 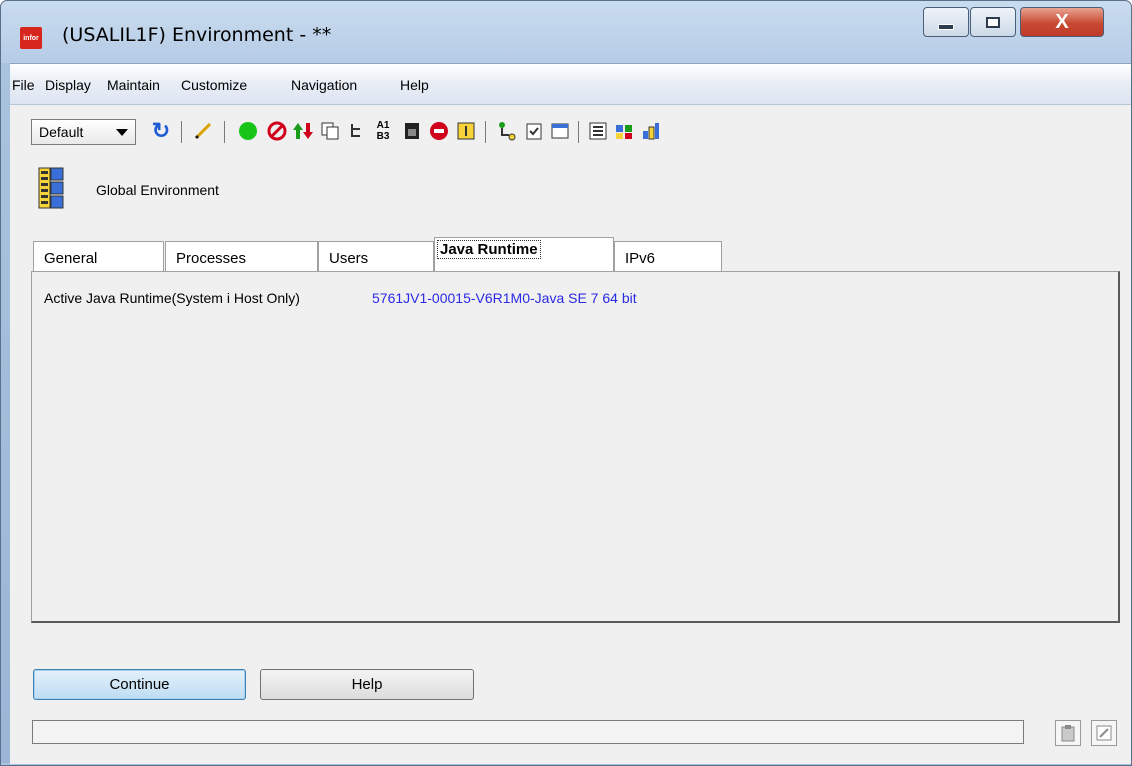 What do you see at coordinates (412, 131) in the screenshot?
I see `document-icon` at bounding box center [412, 131].